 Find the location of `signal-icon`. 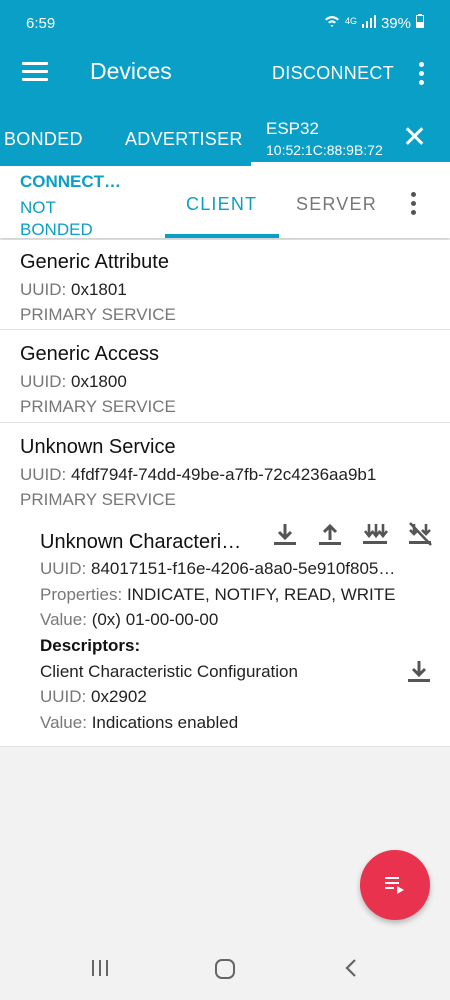

signal-icon is located at coordinates (368, 23).